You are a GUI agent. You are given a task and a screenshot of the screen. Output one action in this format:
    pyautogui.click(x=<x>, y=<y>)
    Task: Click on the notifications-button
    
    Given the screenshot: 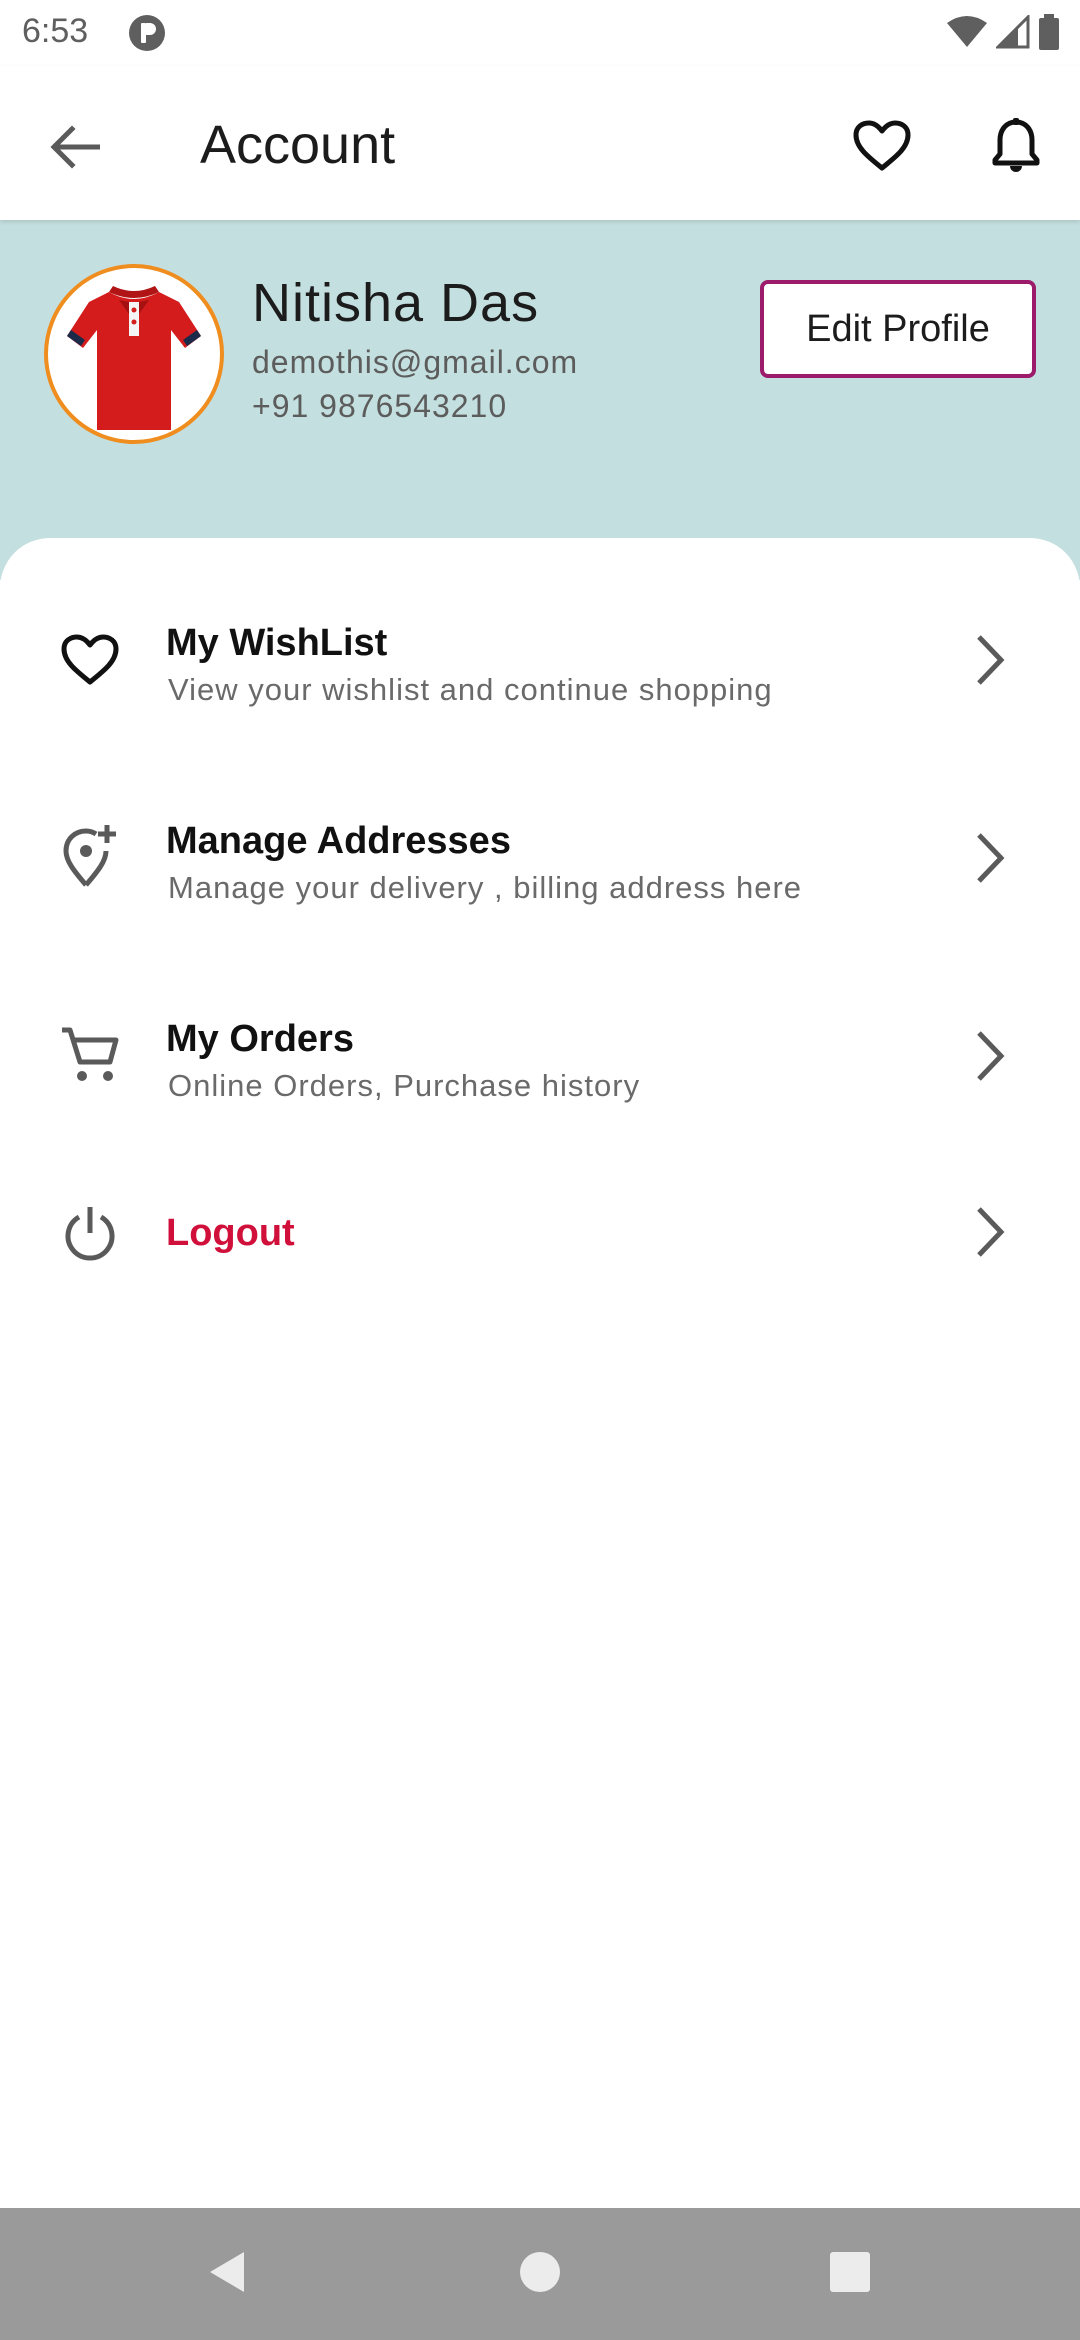 What is the action you would take?
    pyautogui.click(x=1016, y=148)
    